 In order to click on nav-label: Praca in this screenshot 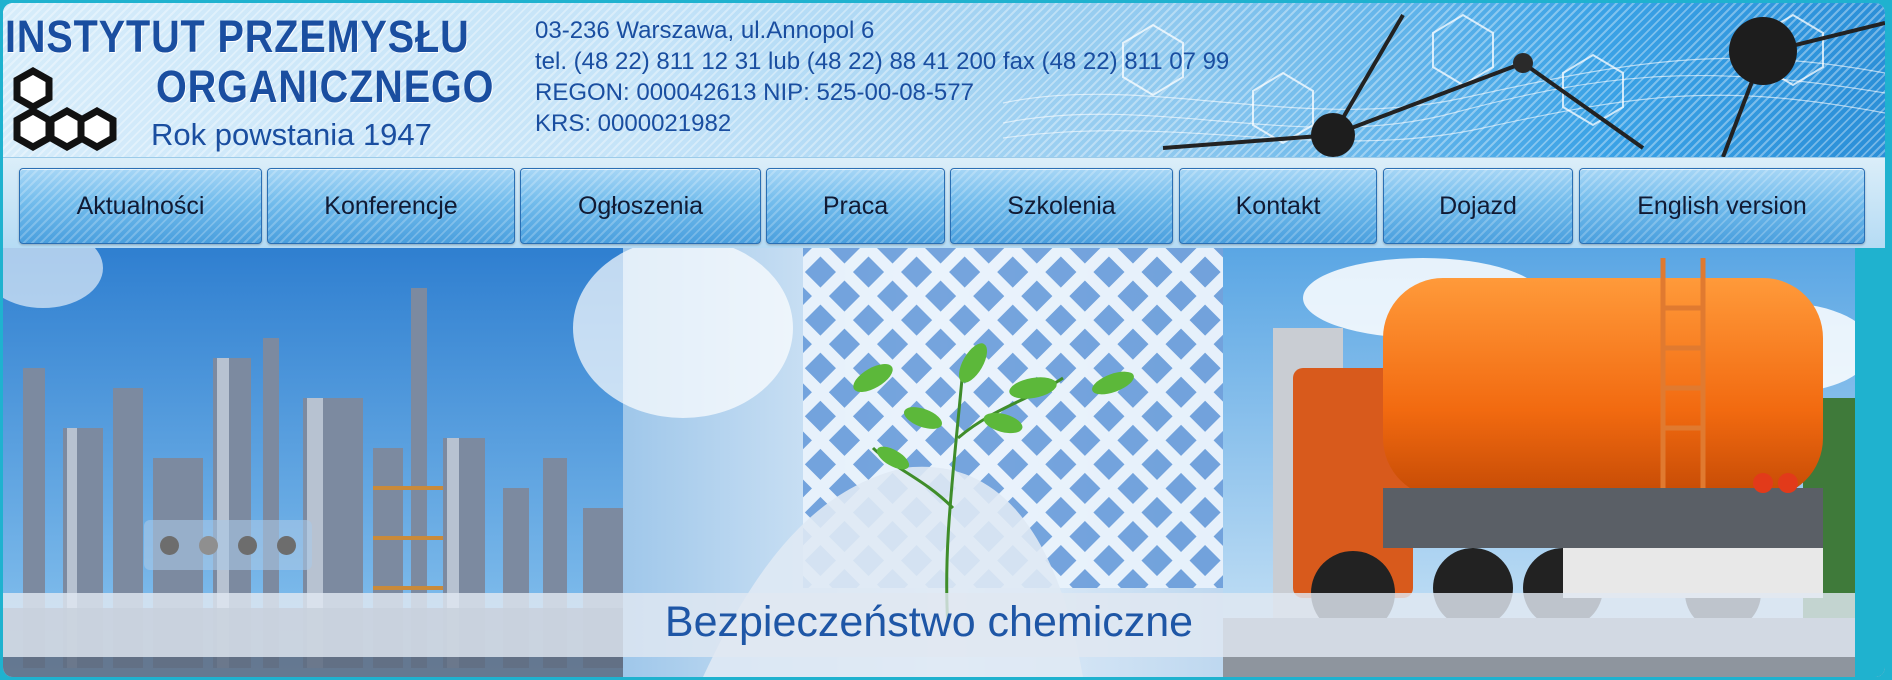, I will do `click(855, 205)`.